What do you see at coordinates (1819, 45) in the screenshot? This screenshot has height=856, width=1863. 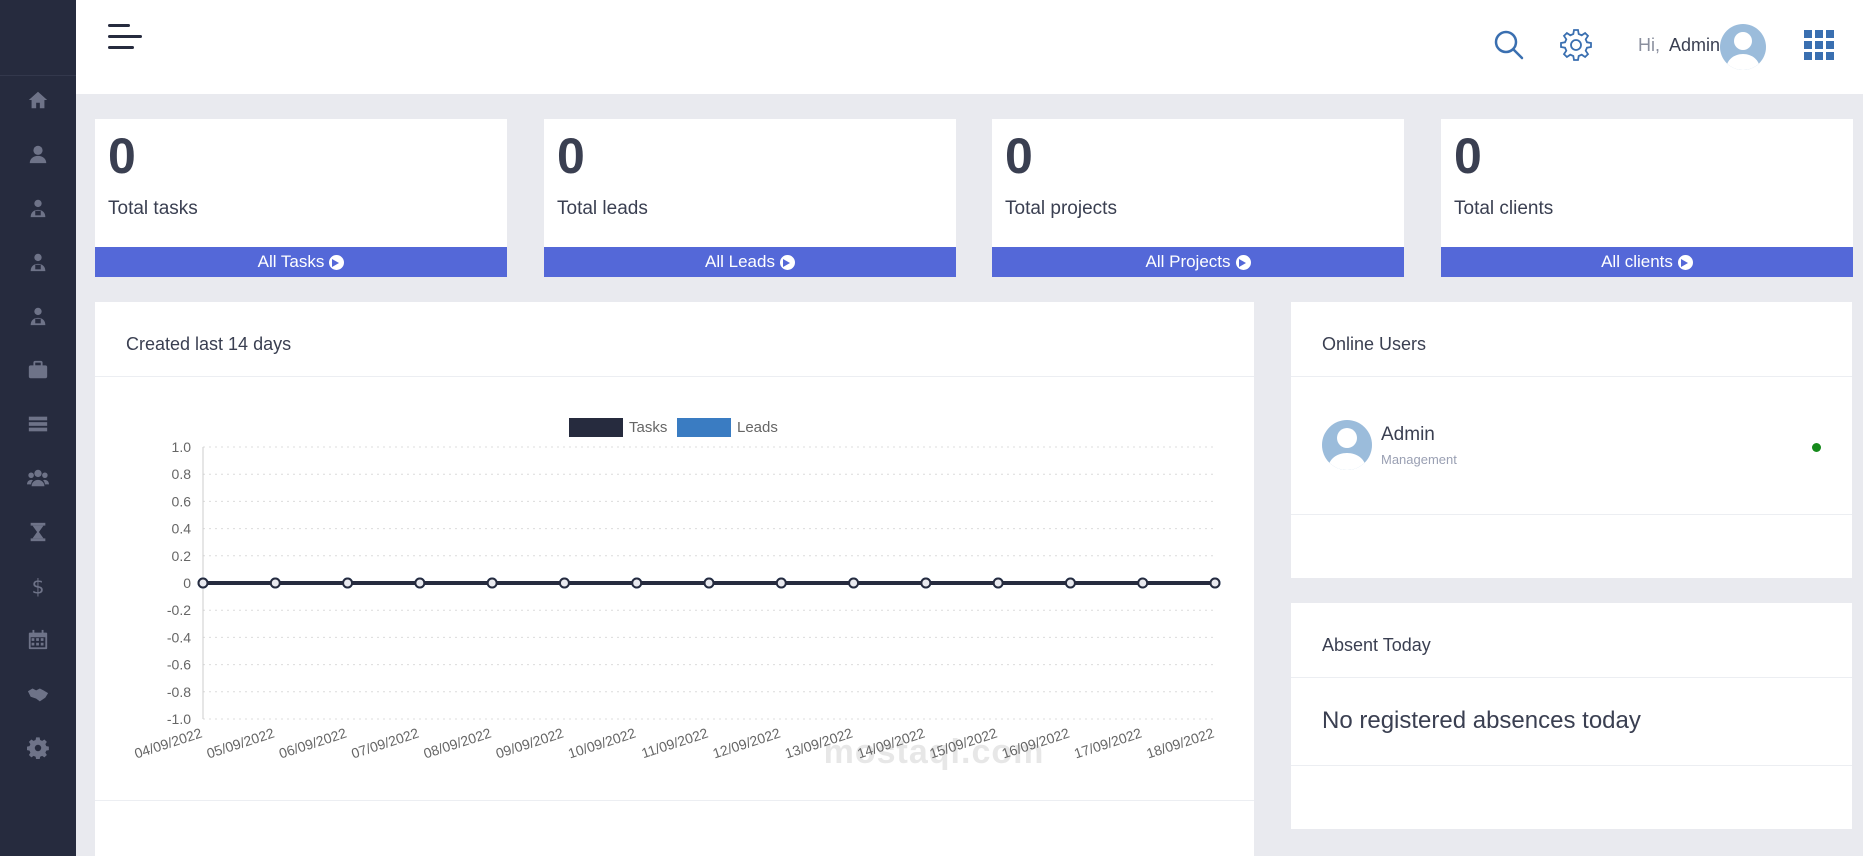 I see `apps-grid-icon` at bounding box center [1819, 45].